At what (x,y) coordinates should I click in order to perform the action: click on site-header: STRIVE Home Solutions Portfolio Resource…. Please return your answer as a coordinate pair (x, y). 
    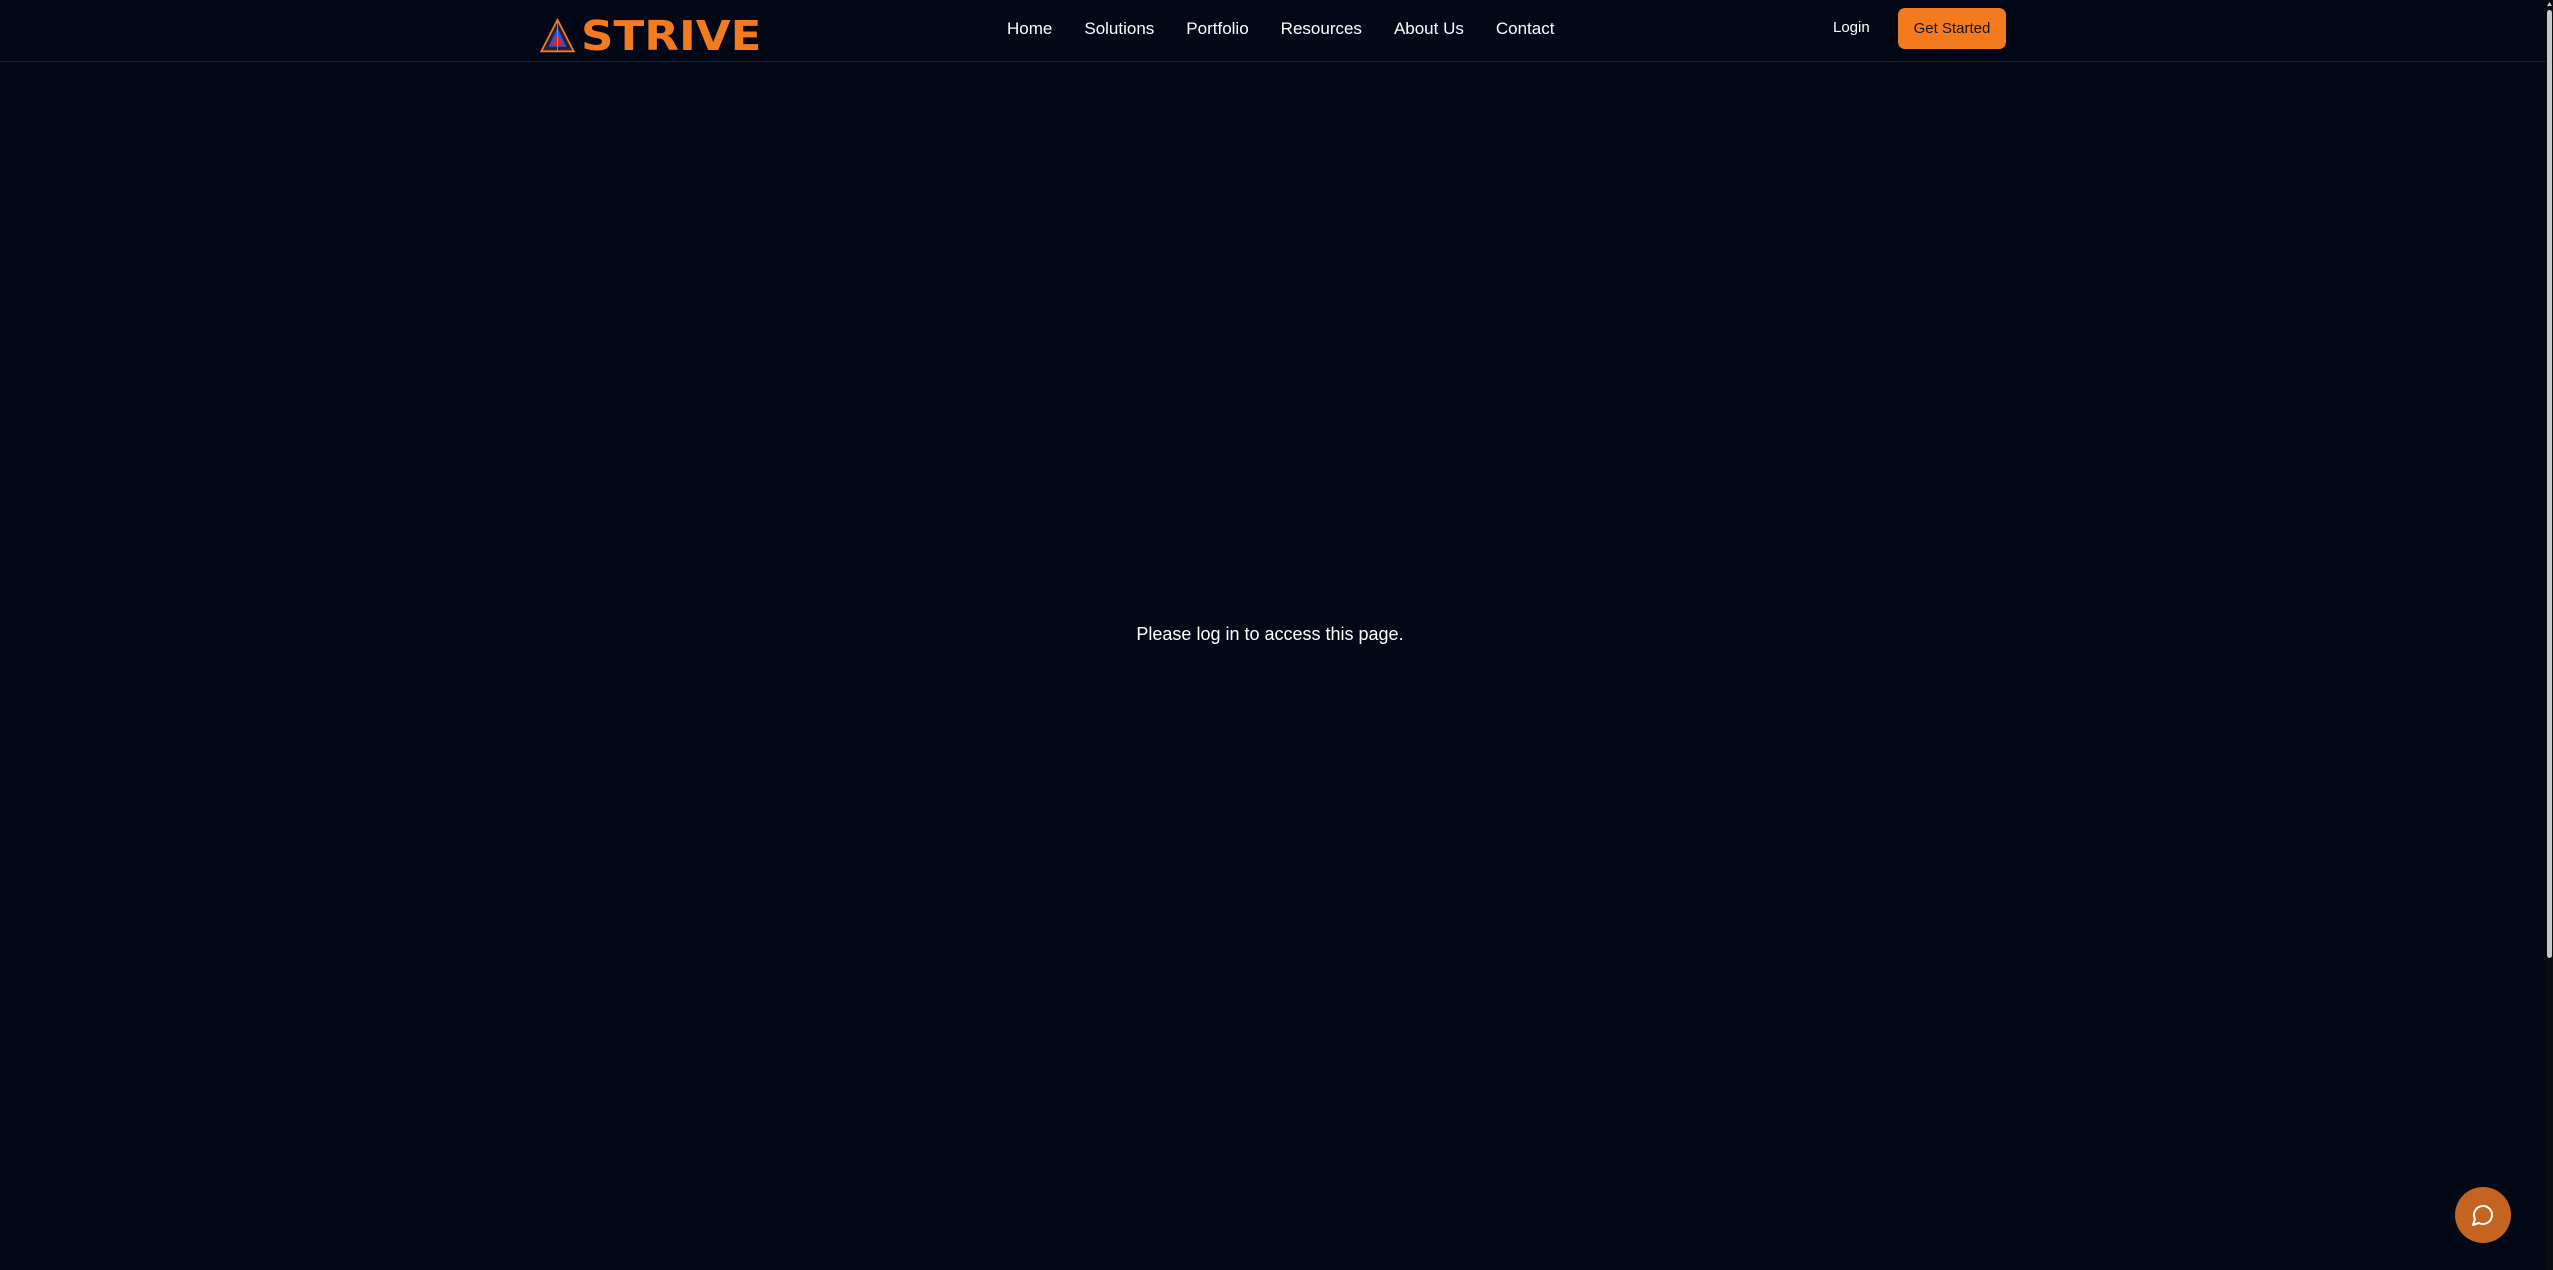
    Looking at the image, I should click on (1273, 31).